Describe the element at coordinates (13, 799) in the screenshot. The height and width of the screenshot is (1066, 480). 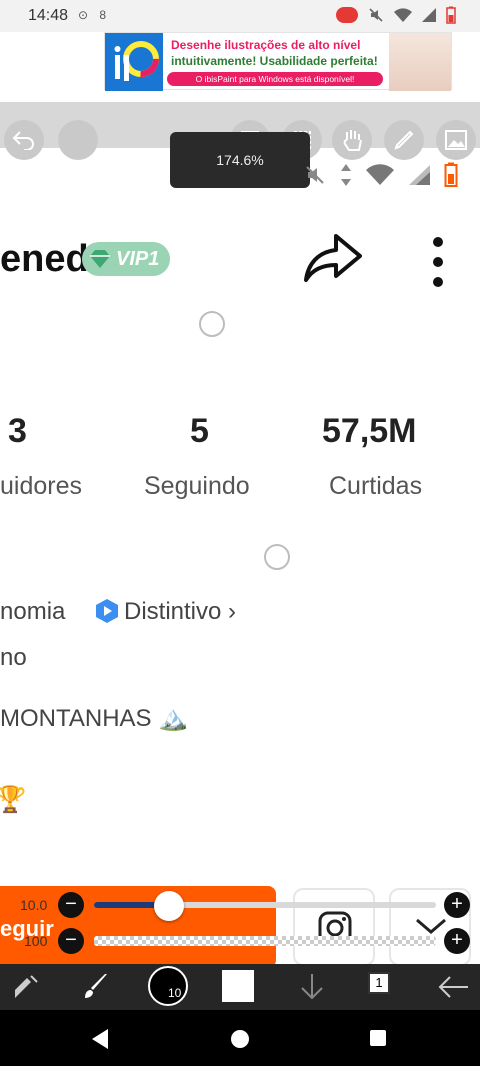
I see `trophy-icon: 🏆` at that location.